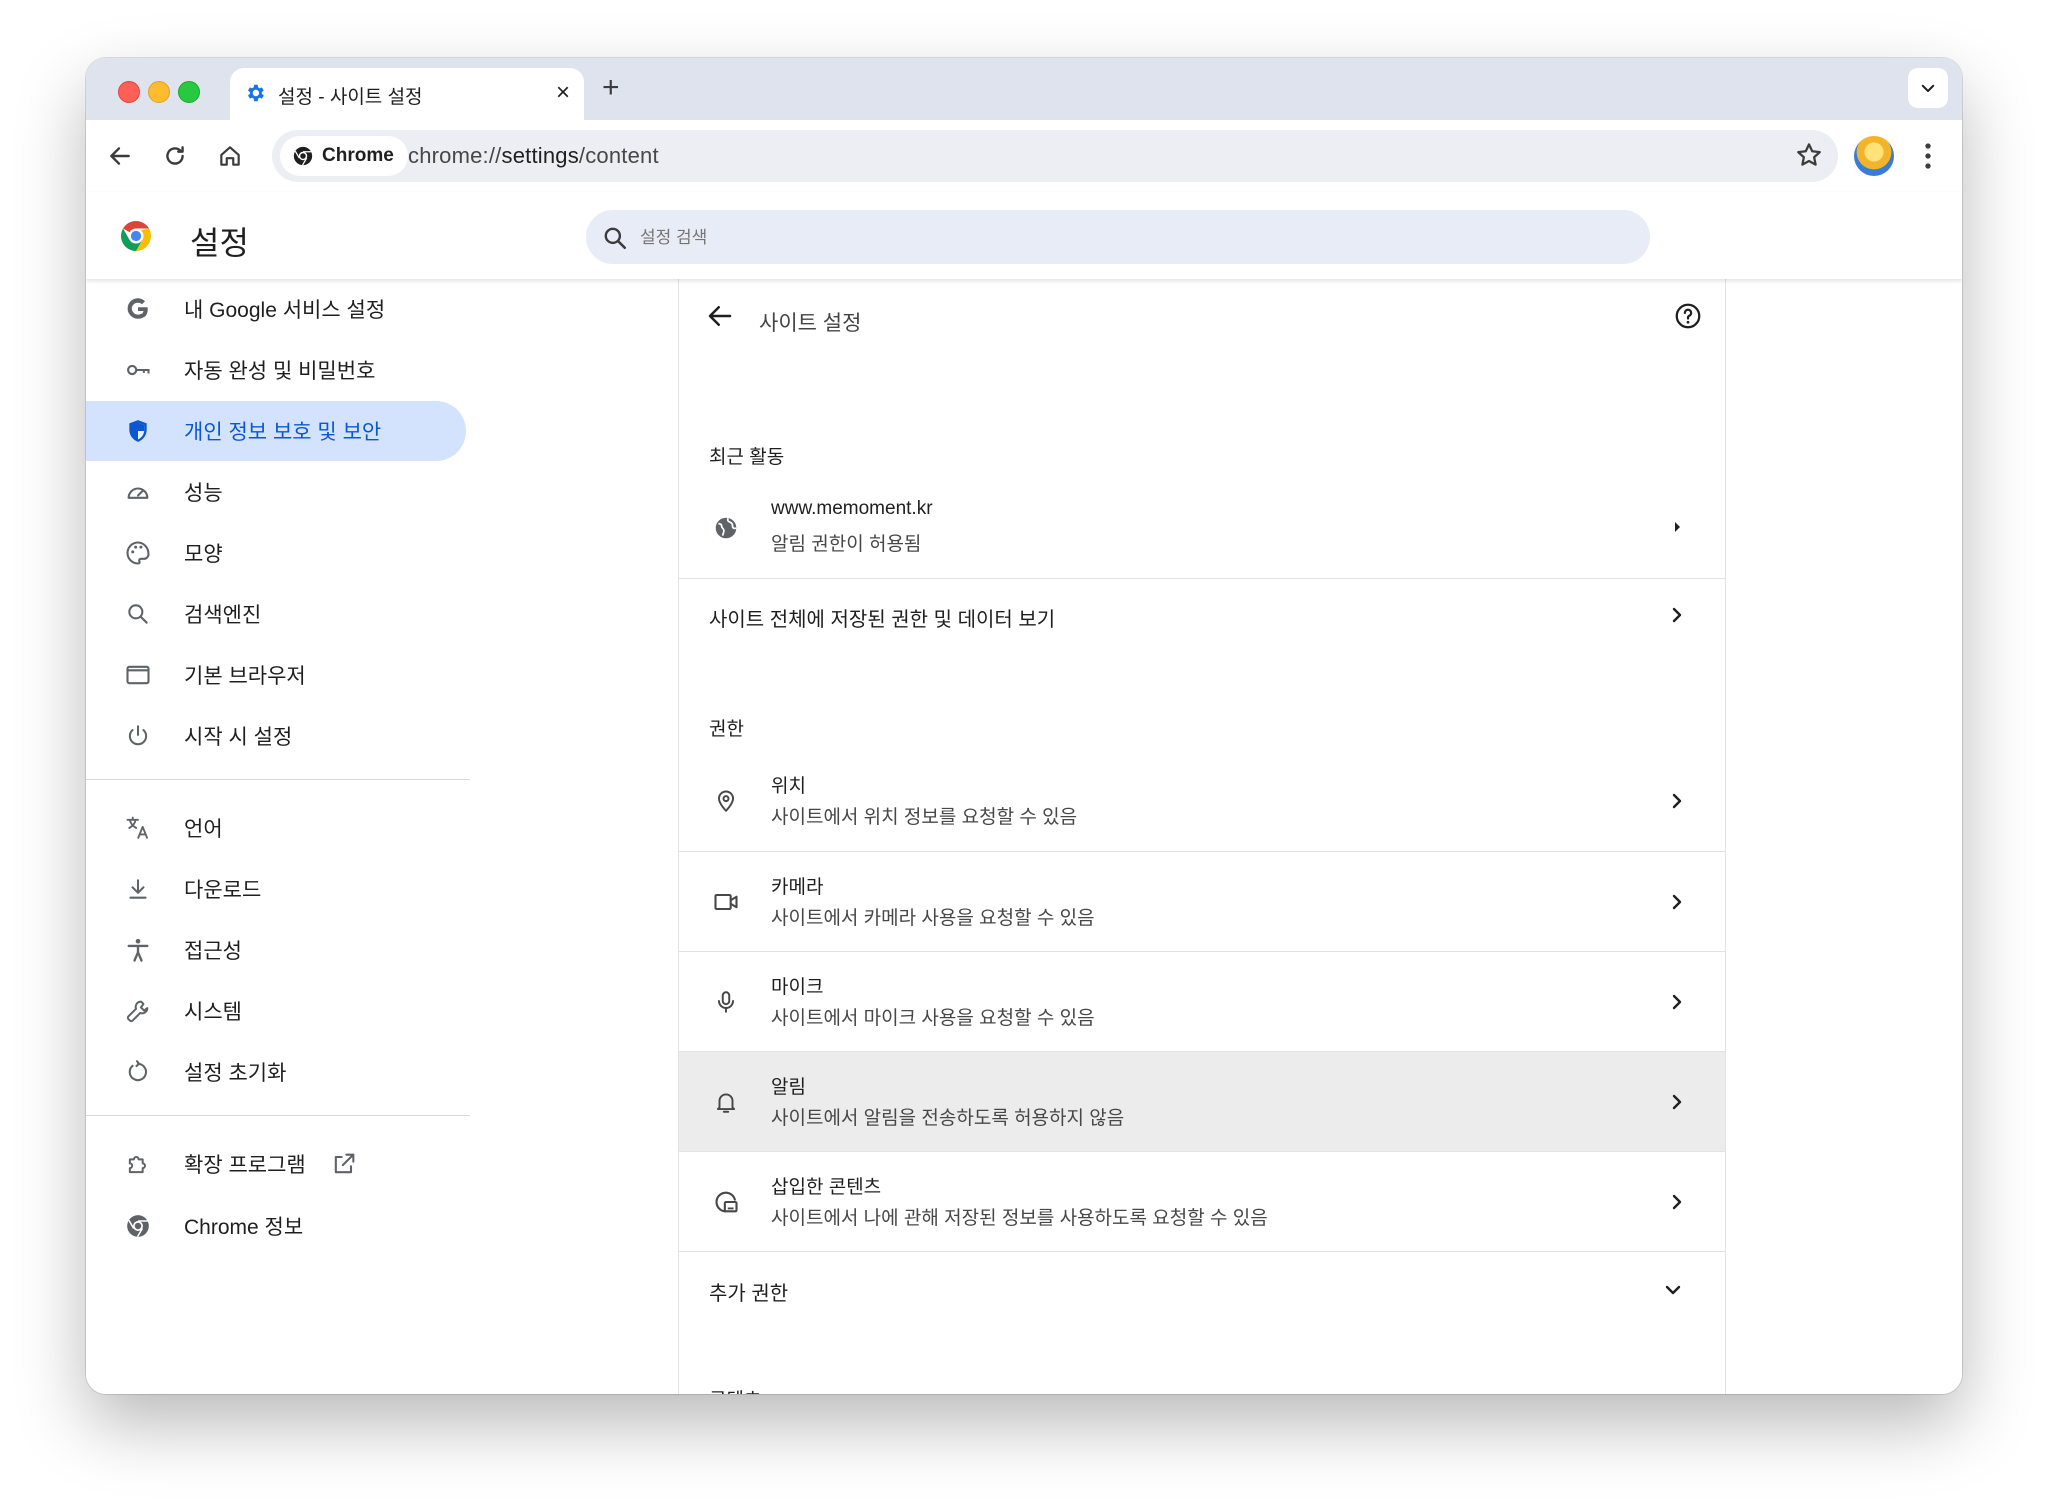 The width and height of the screenshot is (2048, 1508). I want to click on tab-title: 설정 - 사이트 설정, so click(350, 97).